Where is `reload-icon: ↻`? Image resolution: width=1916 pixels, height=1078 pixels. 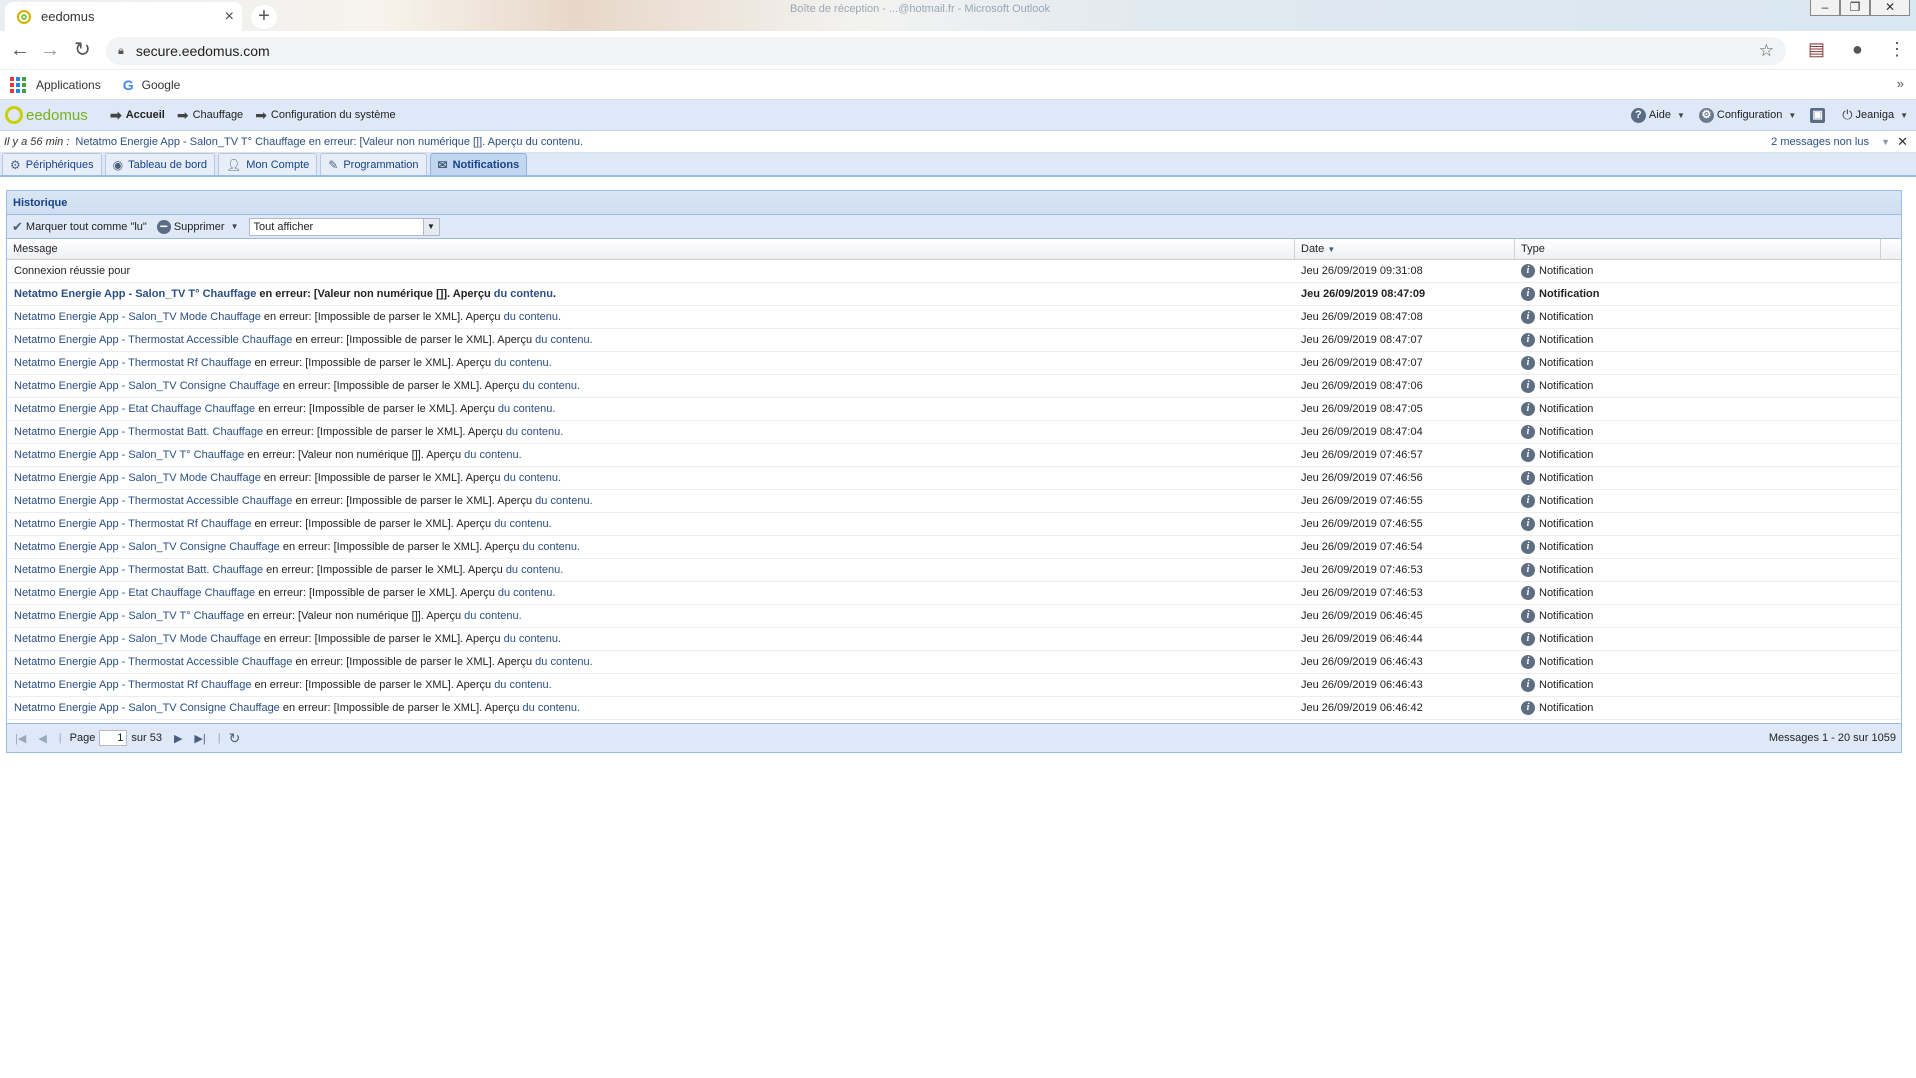
reload-icon: ↻ is located at coordinates (82, 50).